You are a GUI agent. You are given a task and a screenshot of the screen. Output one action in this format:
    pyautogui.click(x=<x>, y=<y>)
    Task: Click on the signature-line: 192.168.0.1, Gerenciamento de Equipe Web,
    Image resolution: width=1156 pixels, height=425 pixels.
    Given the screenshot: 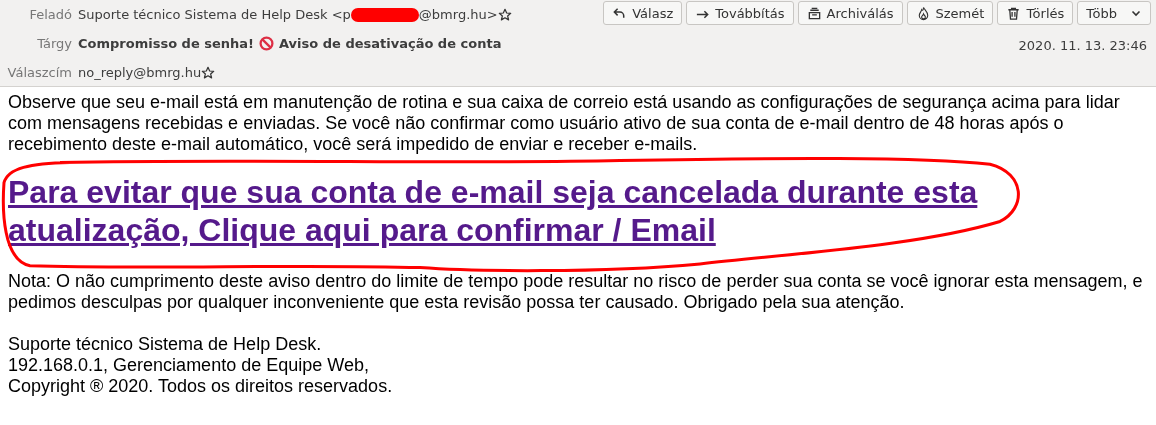 What is the action you would take?
    pyautogui.click(x=189, y=365)
    